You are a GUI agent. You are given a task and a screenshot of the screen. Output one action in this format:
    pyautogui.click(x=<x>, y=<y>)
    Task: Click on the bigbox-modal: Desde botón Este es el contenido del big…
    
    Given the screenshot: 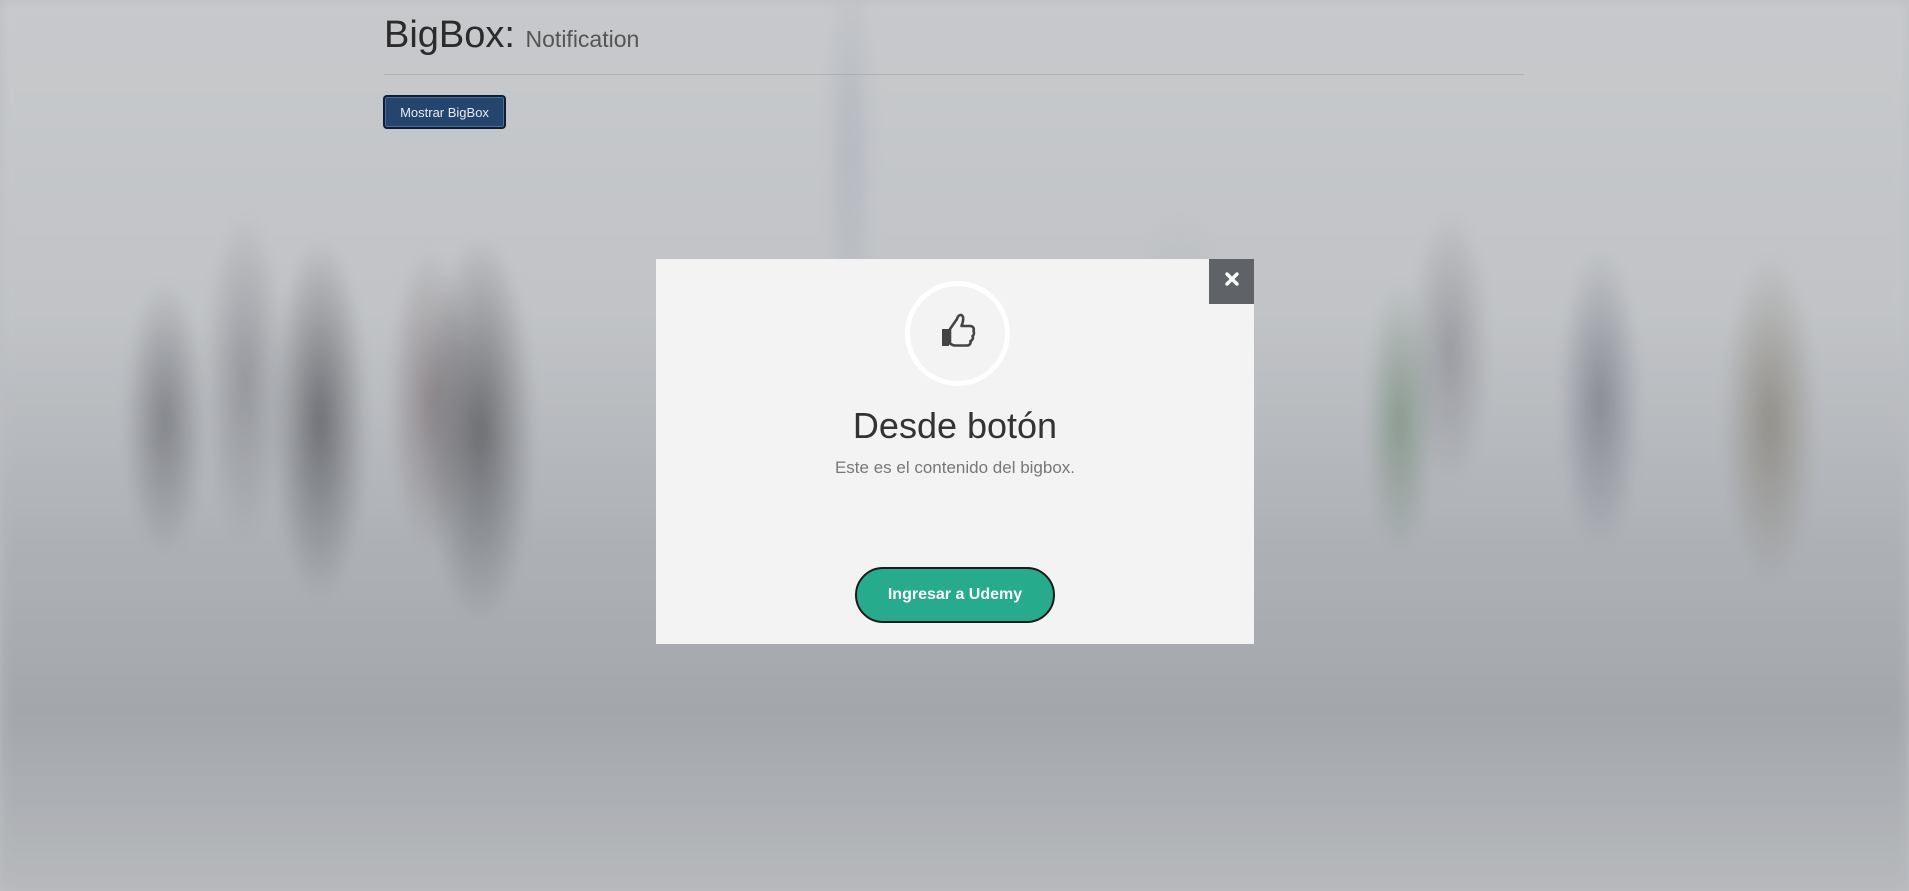 What is the action you would take?
    pyautogui.click(x=955, y=451)
    